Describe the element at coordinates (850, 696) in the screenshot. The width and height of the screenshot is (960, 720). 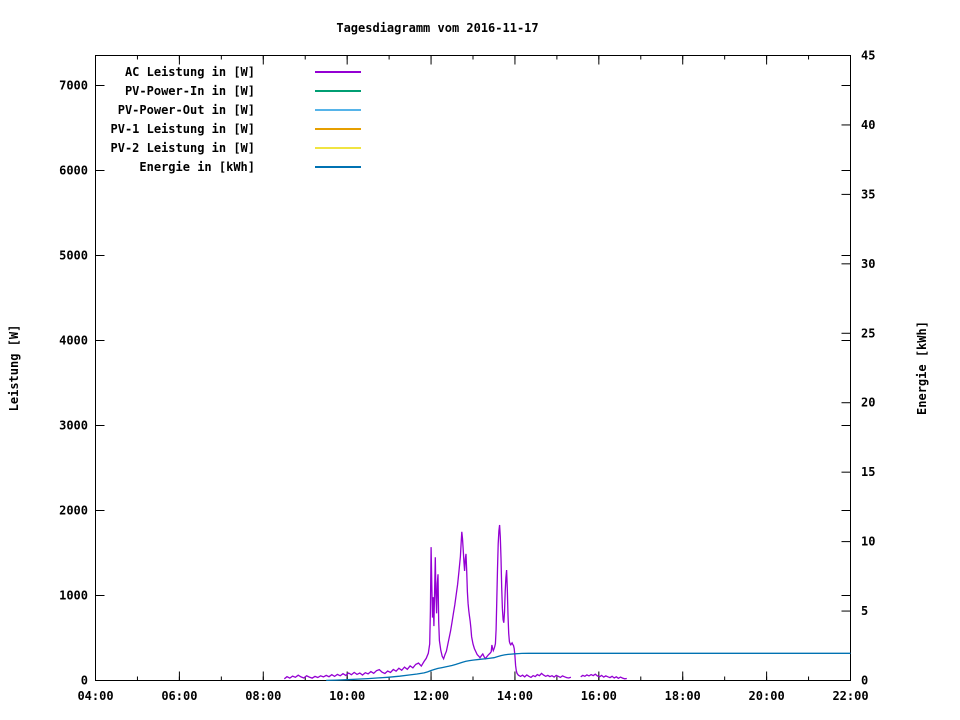
I see `x-axis-tick-label: 22:00` at that location.